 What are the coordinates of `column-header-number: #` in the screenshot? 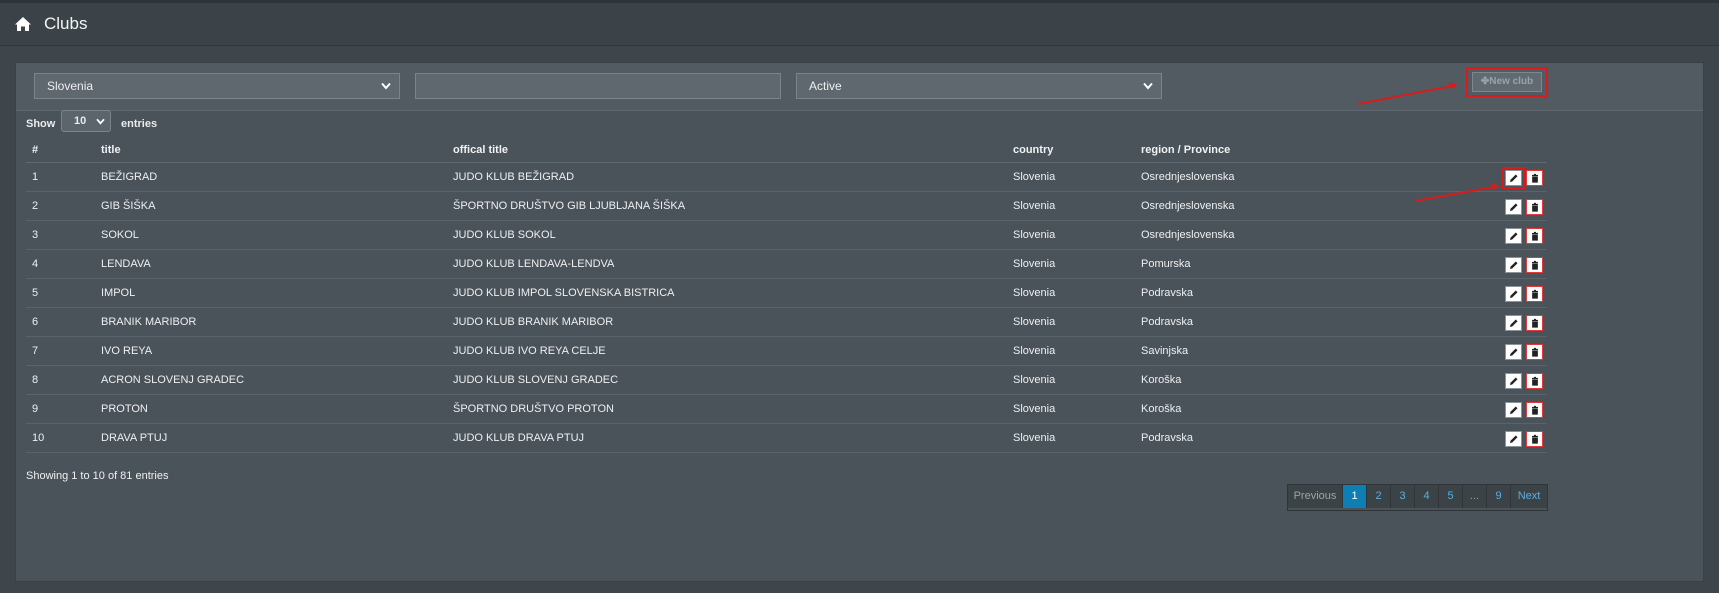 It's located at (35, 150).